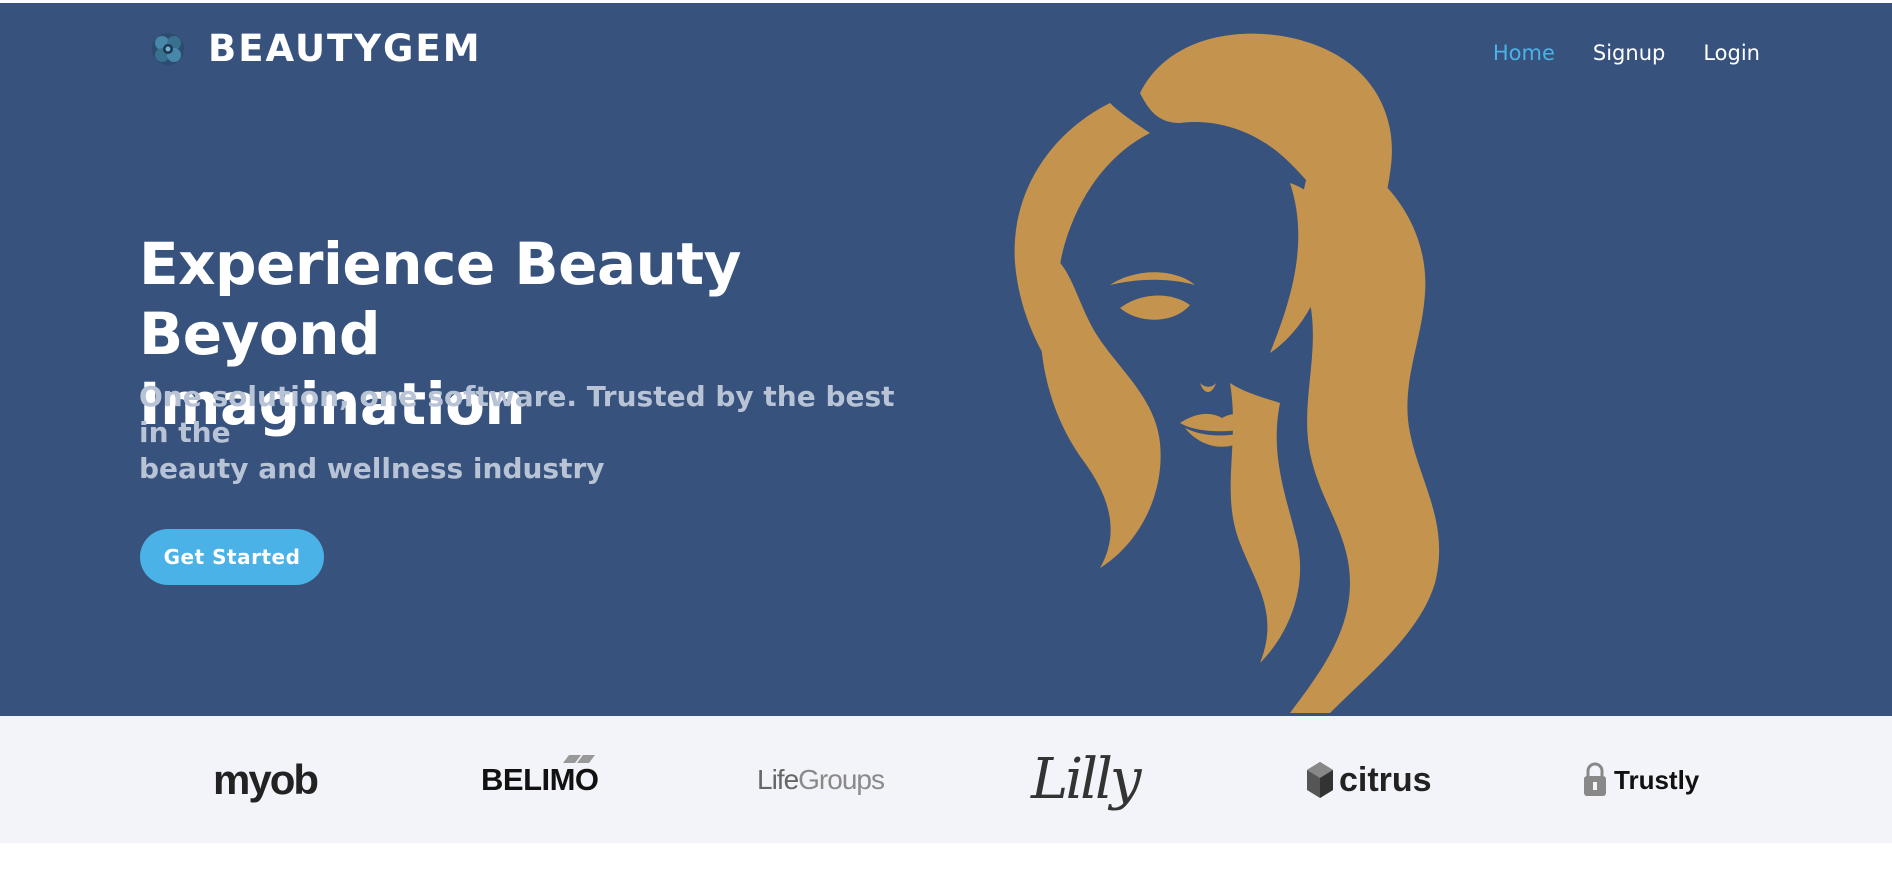 Image resolution: width=1892 pixels, height=891 pixels. I want to click on trustly-logo-text: Trustly, so click(1657, 779).